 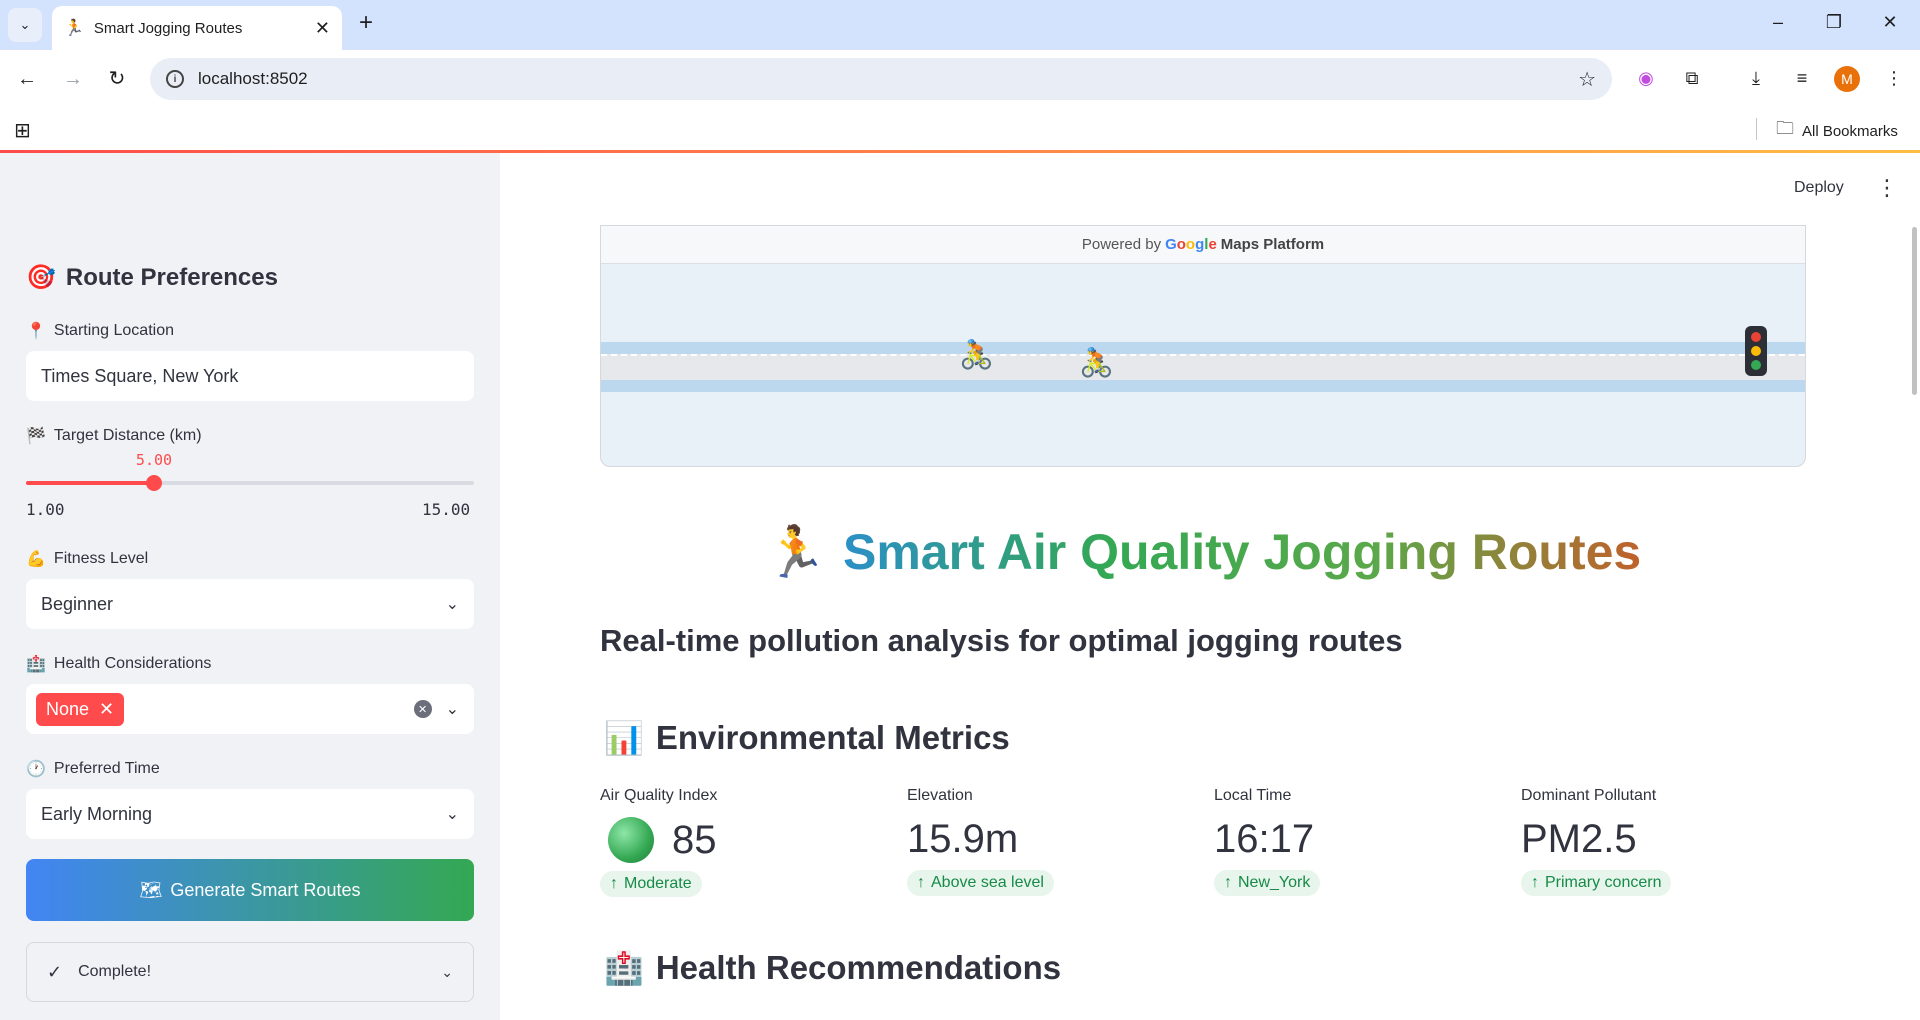 I want to click on metric-label: Dominant Pollutant, so click(x=1589, y=795).